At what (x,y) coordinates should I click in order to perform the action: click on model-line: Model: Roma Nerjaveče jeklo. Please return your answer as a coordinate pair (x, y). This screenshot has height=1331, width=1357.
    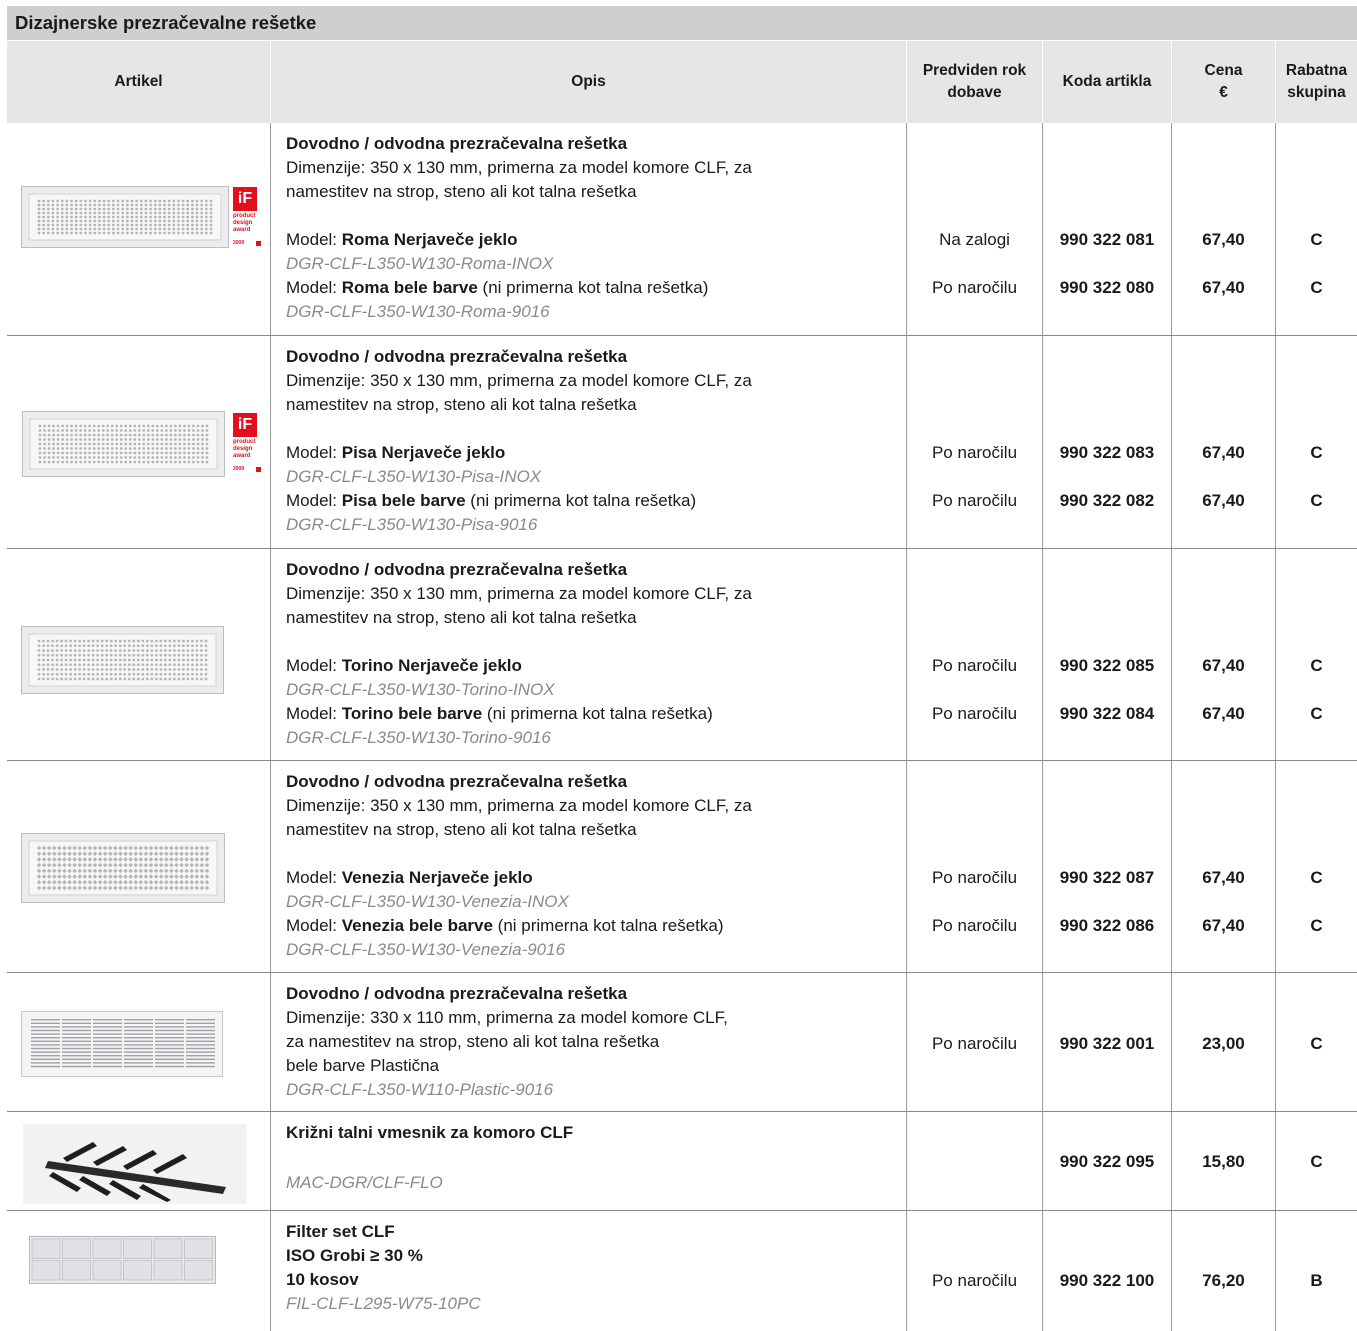
    Looking at the image, I should click on (596, 240).